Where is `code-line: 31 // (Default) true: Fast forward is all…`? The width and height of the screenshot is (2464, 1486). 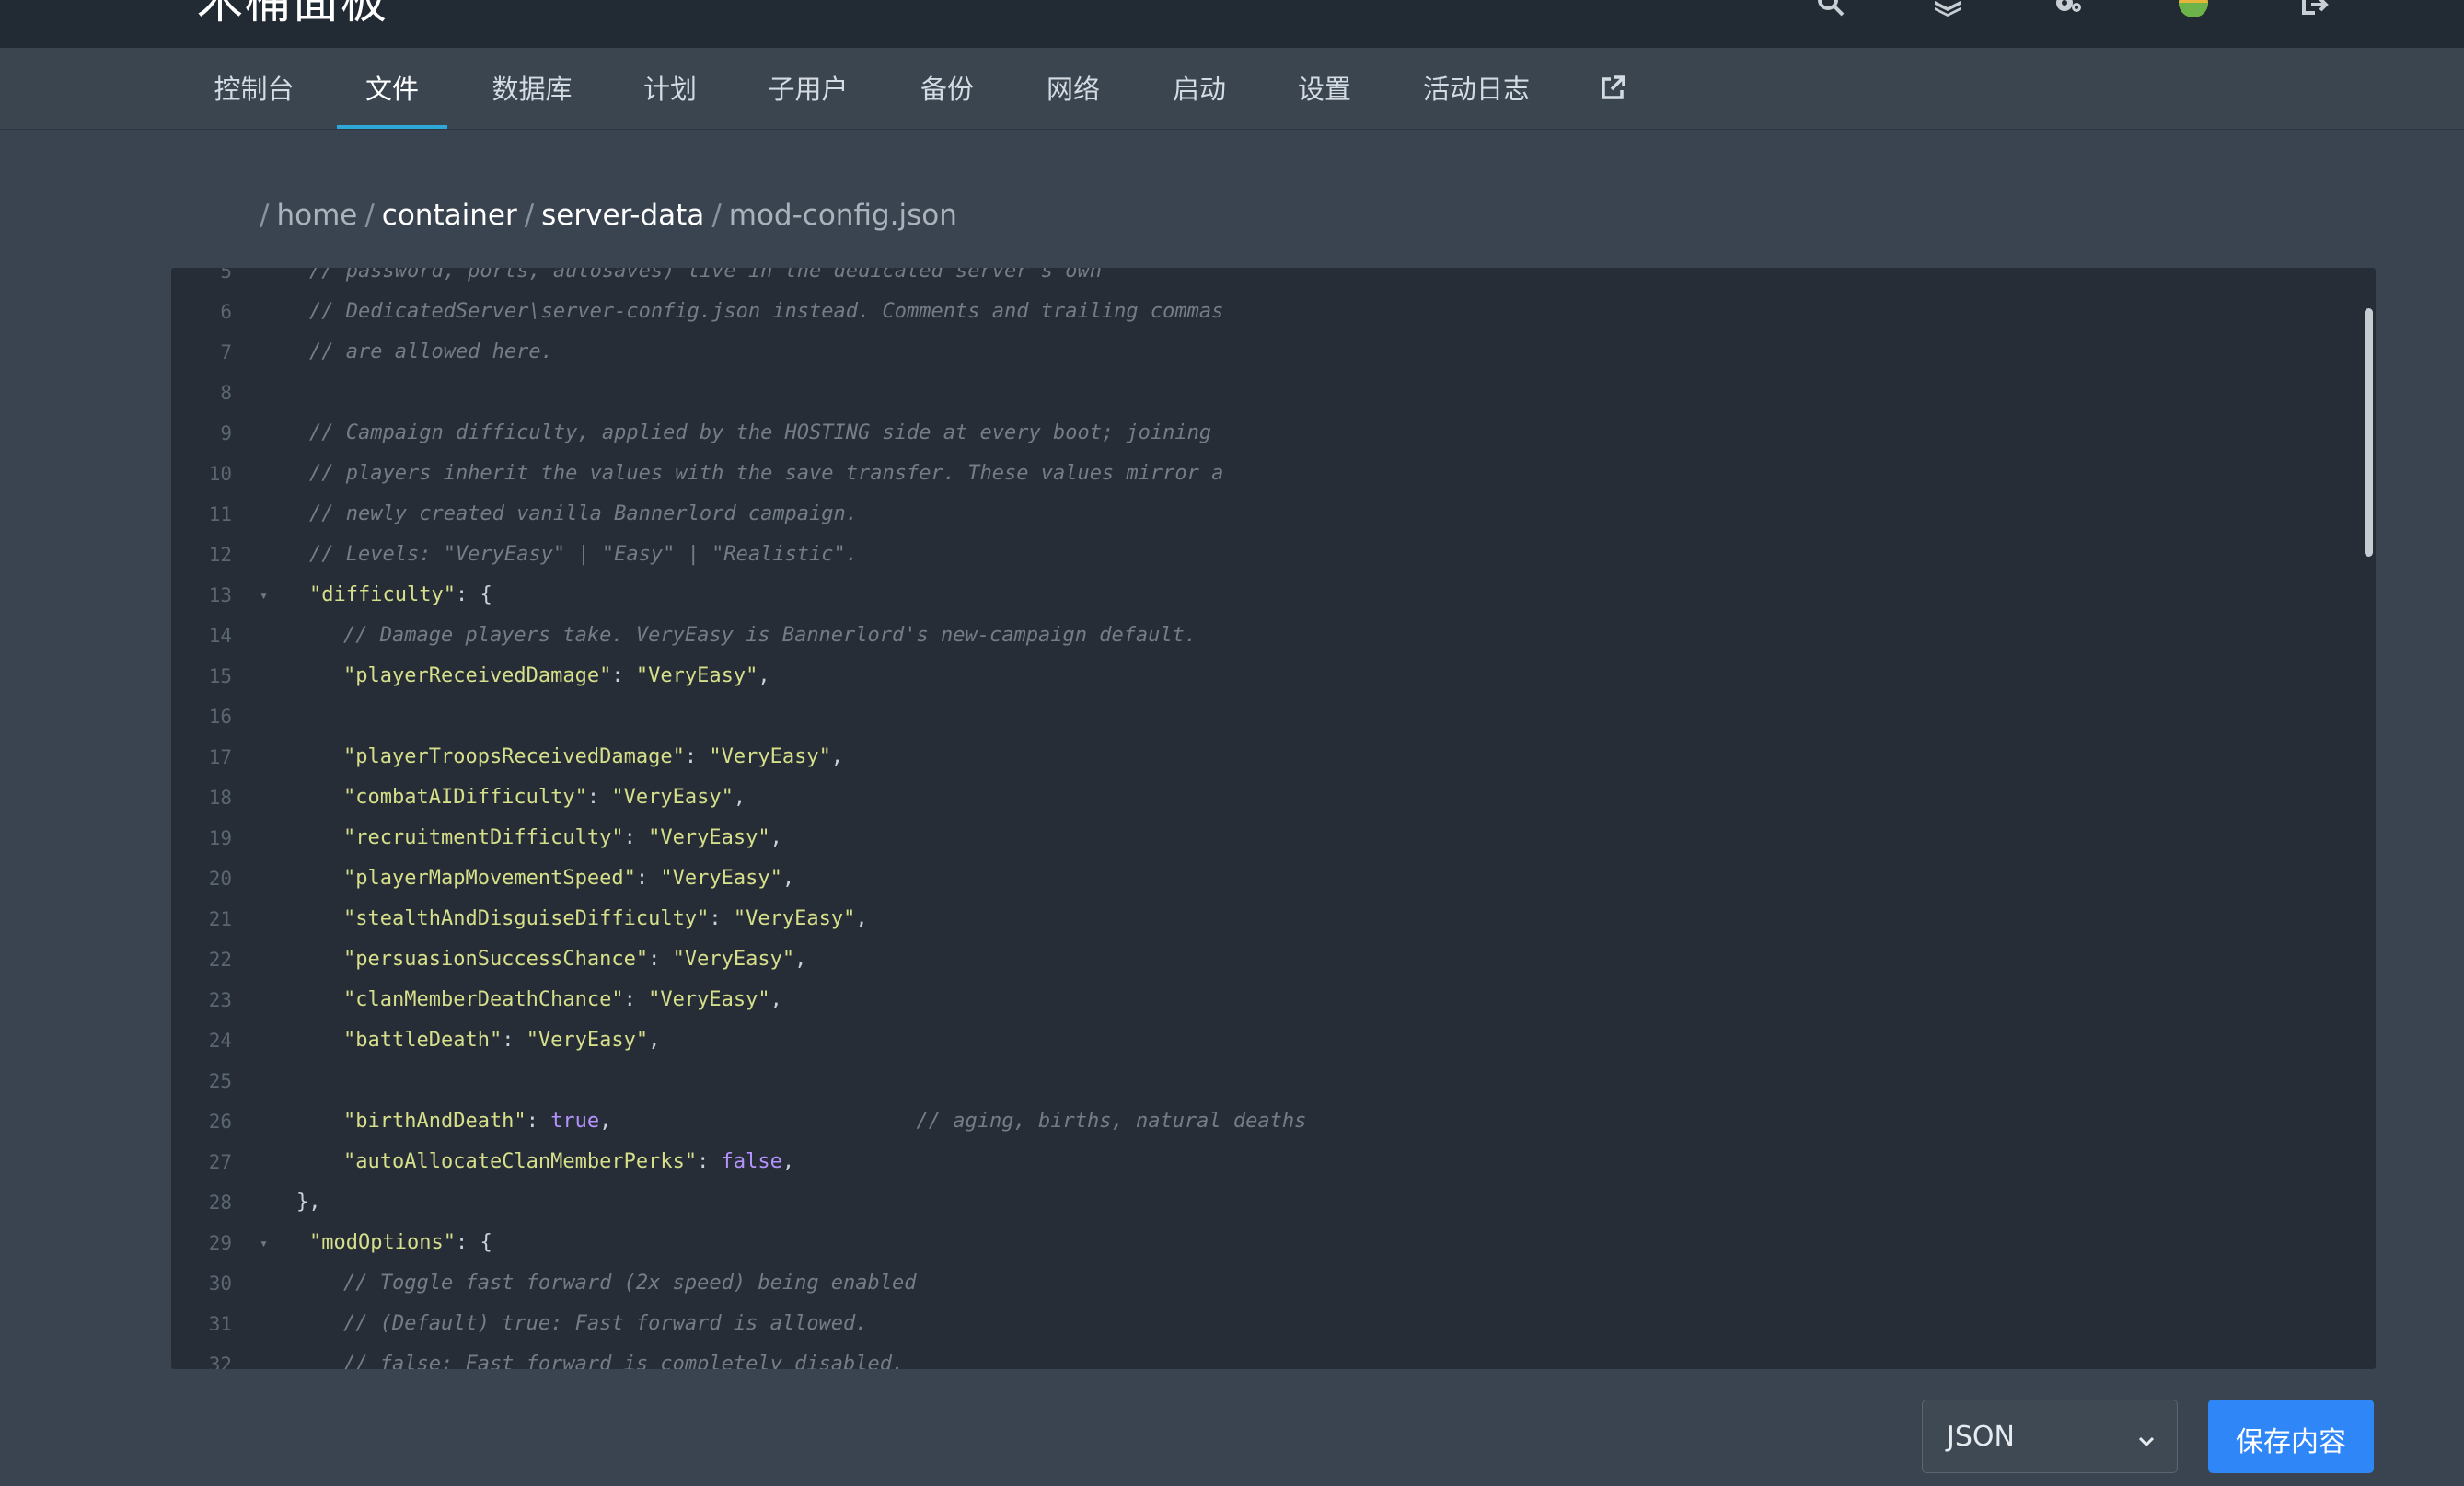 code-line: 31 // (Default) true: Fast forward is all… is located at coordinates (1273, 1324).